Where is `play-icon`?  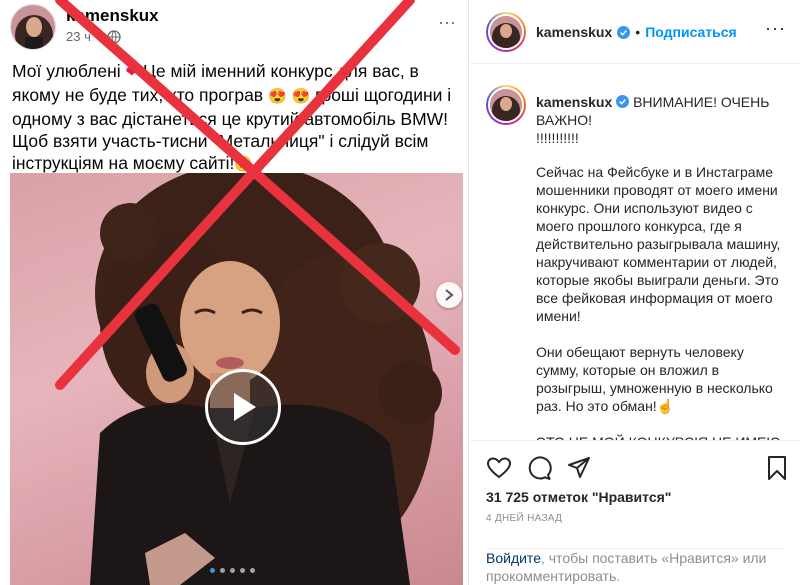 play-icon is located at coordinates (245, 407).